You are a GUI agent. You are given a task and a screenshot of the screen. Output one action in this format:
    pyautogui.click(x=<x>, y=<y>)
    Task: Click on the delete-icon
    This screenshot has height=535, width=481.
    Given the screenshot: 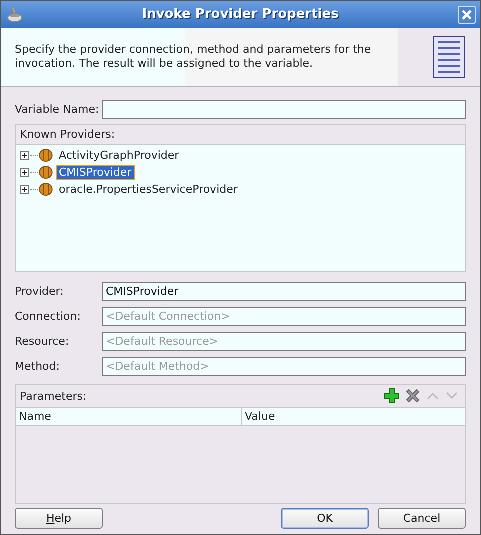 What is the action you would take?
    pyautogui.click(x=413, y=396)
    